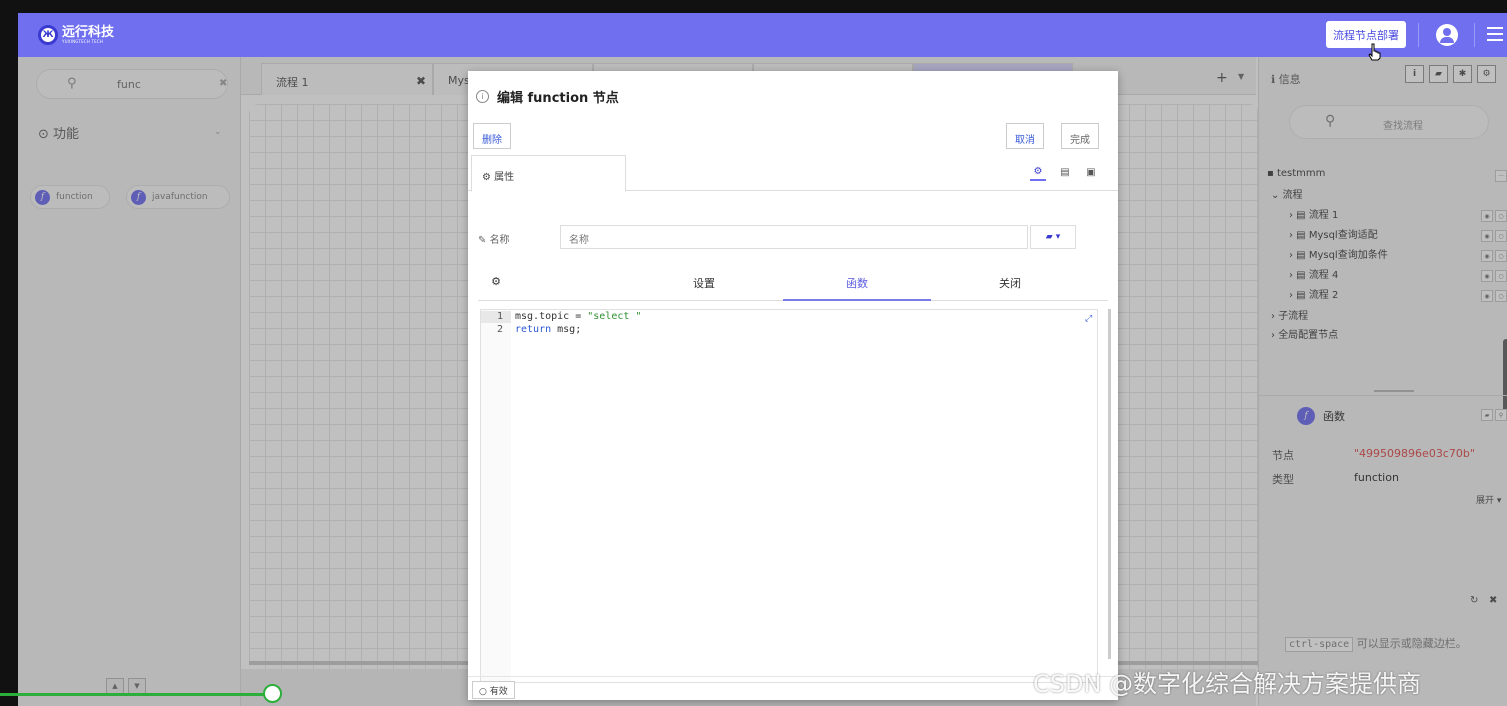 This screenshot has height=706, width=1507. Describe the element at coordinates (566, 329) in the screenshot. I see `code-token: msg;` at that location.